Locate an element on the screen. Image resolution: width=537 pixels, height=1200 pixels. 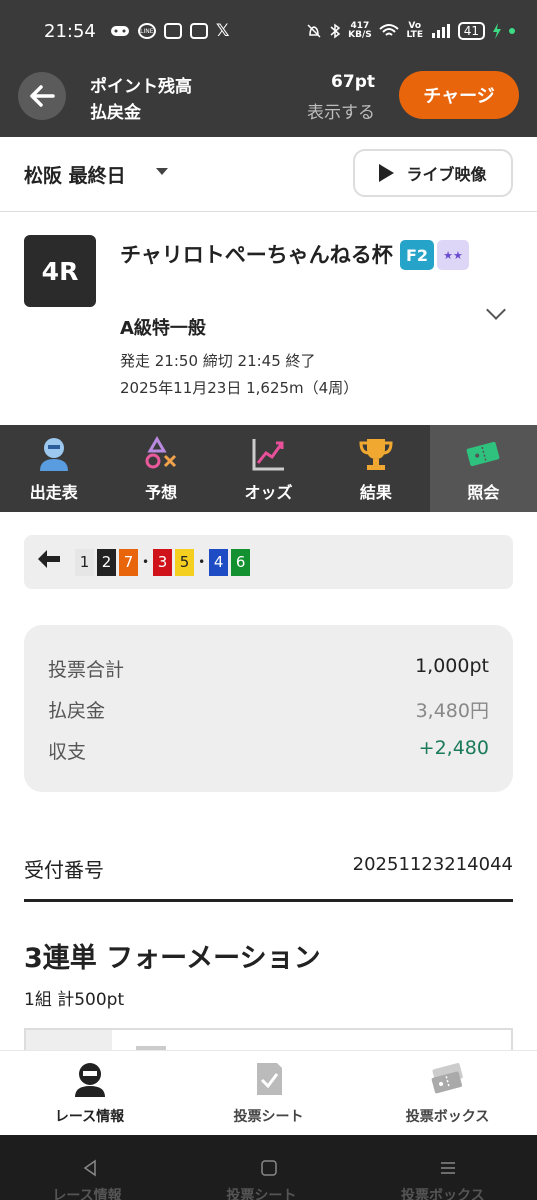
balance-row: 収支 +2,480 is located at coordinates (268, 752).